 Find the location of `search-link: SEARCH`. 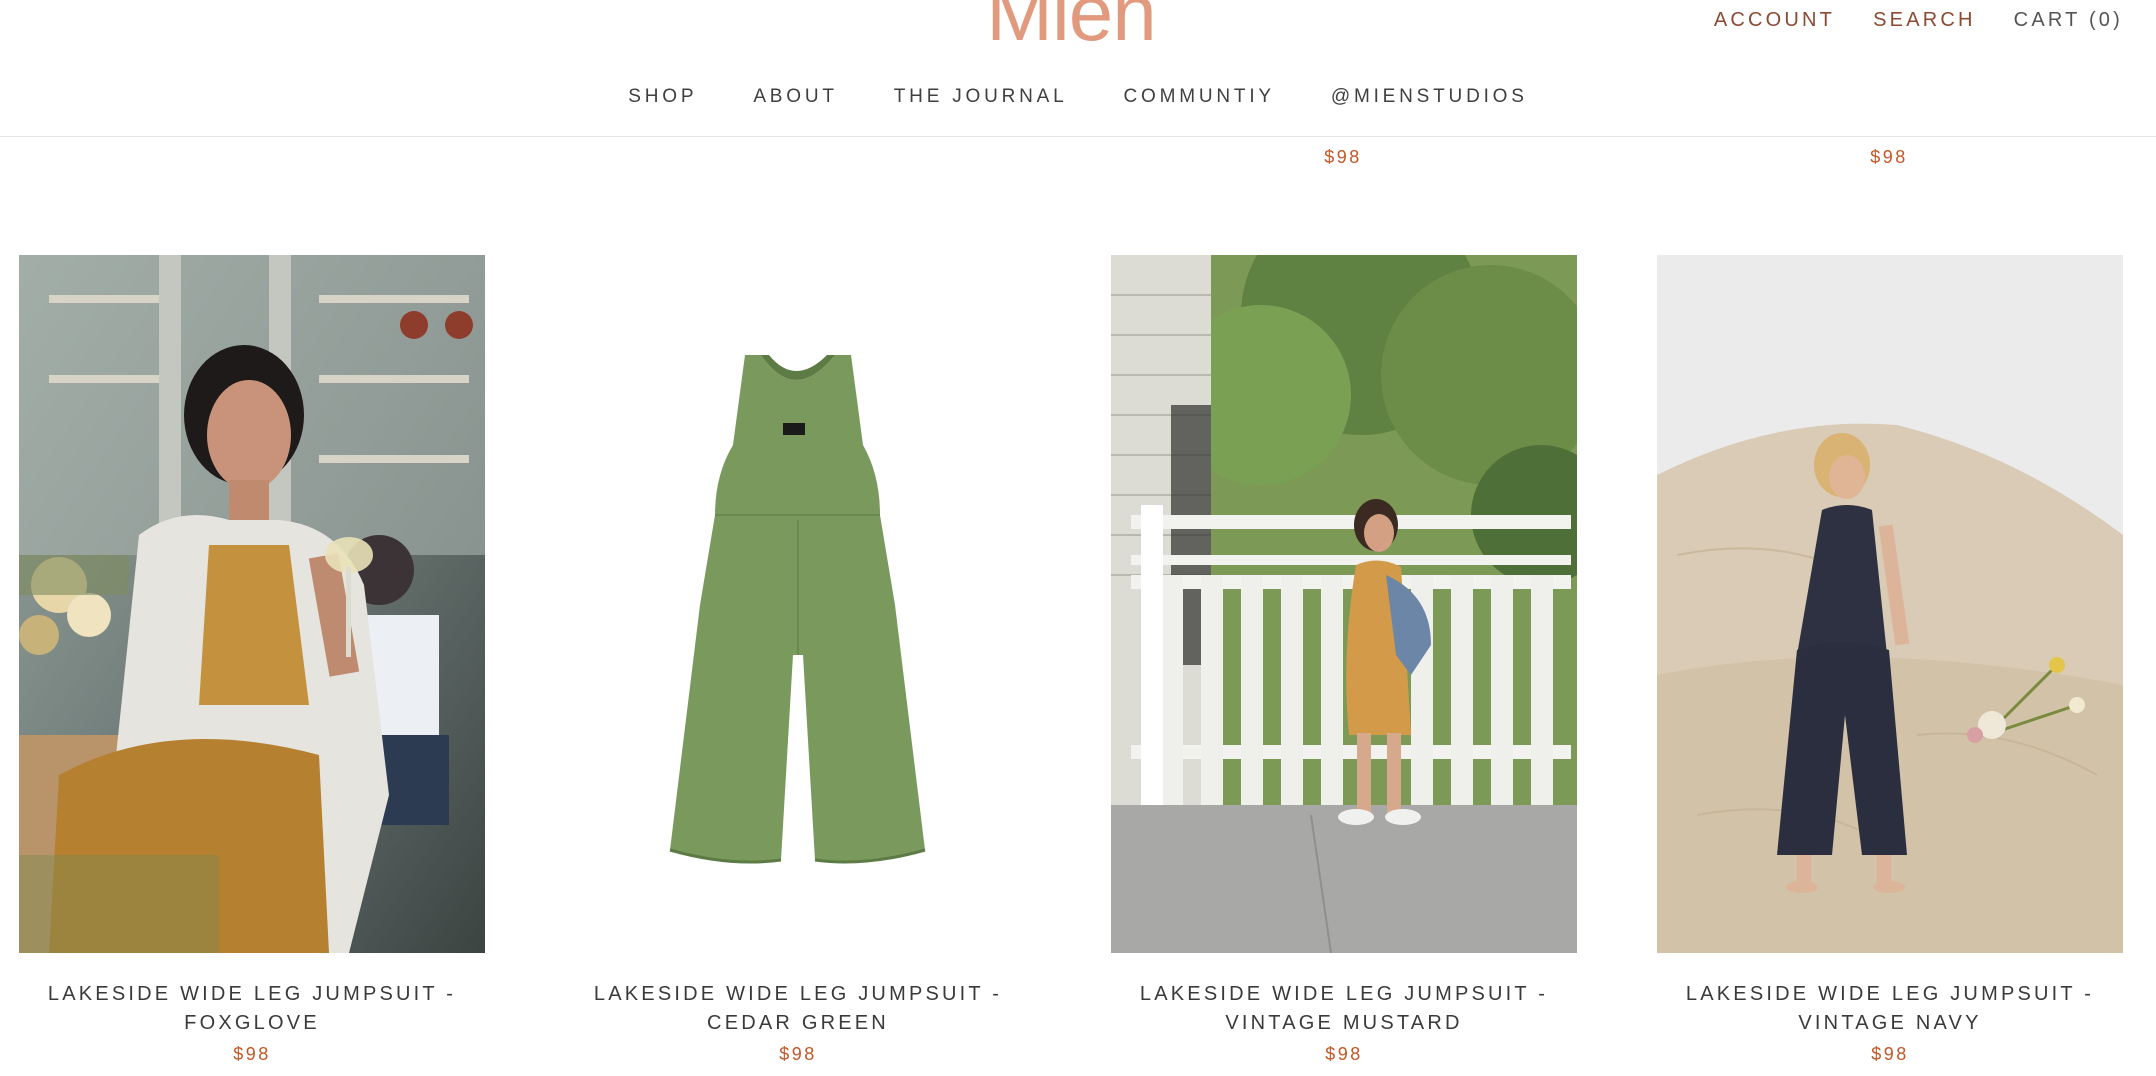

search-link: SEARCH is located at coordinates (1924, 20).